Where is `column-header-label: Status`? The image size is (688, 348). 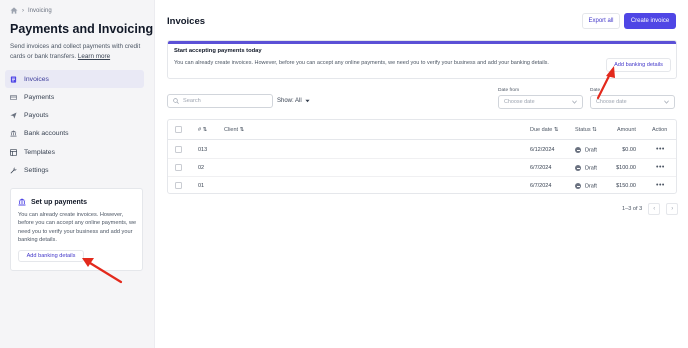 column-header-label: Status is located at coordinates (583, 130).